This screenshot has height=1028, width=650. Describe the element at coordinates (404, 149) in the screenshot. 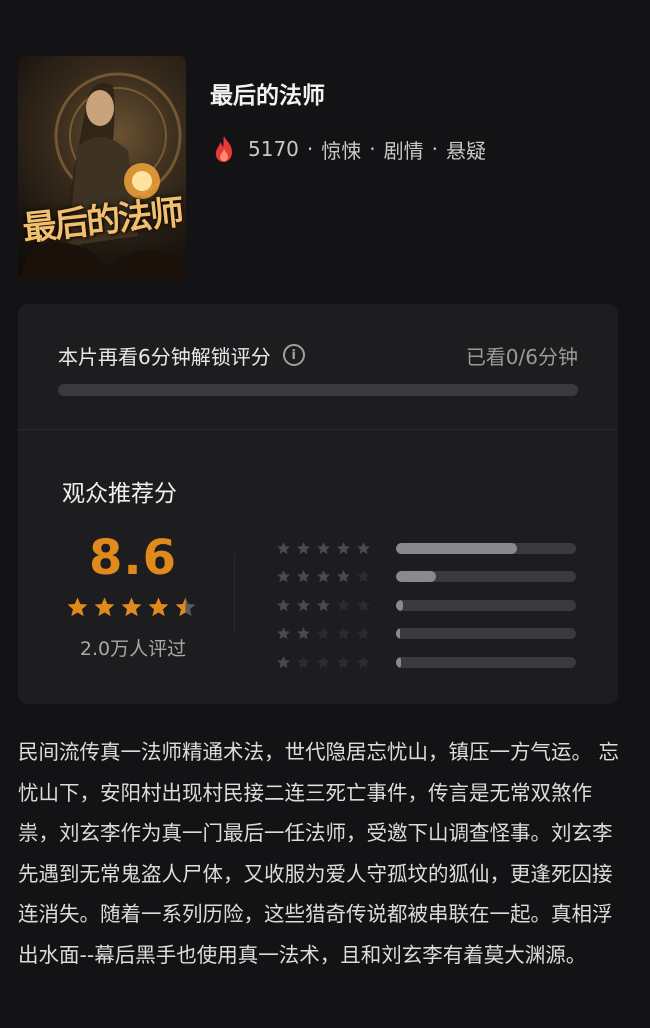

I see `genre-tag: 剧情` at that location.